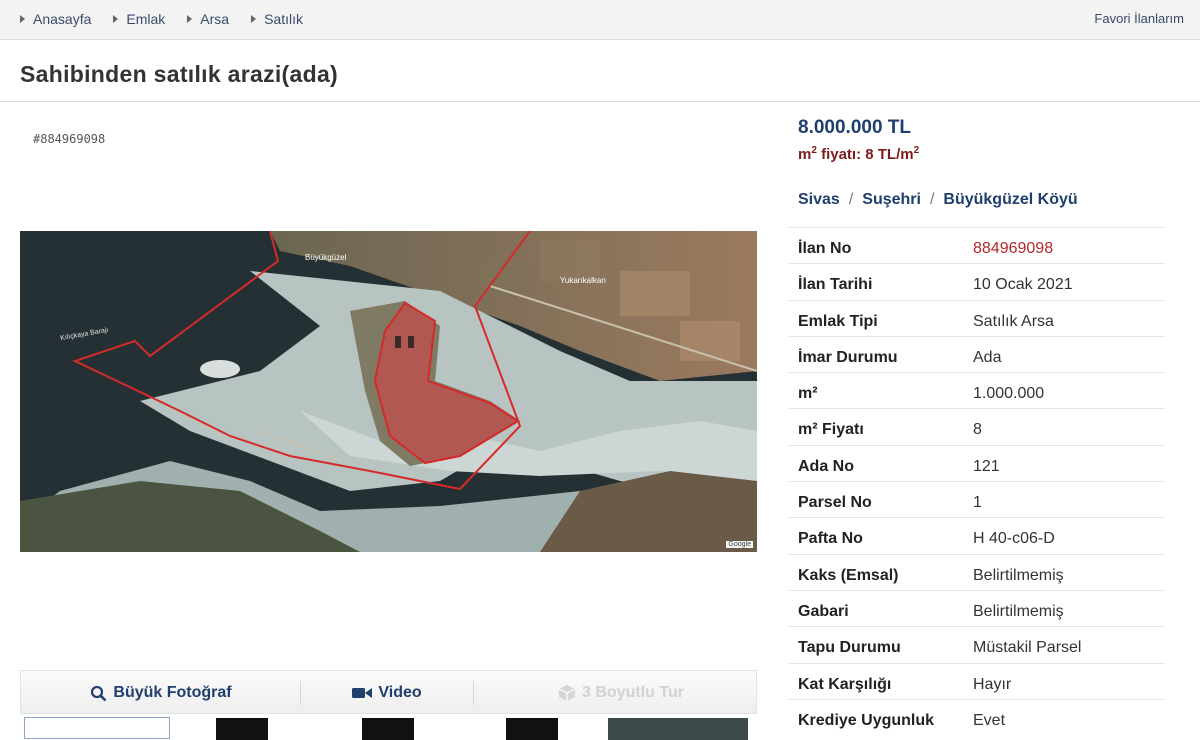  Describe the element at coordinates (848, 357) in the screenshot. I see `detail-label: İmar Durumu` at that location.